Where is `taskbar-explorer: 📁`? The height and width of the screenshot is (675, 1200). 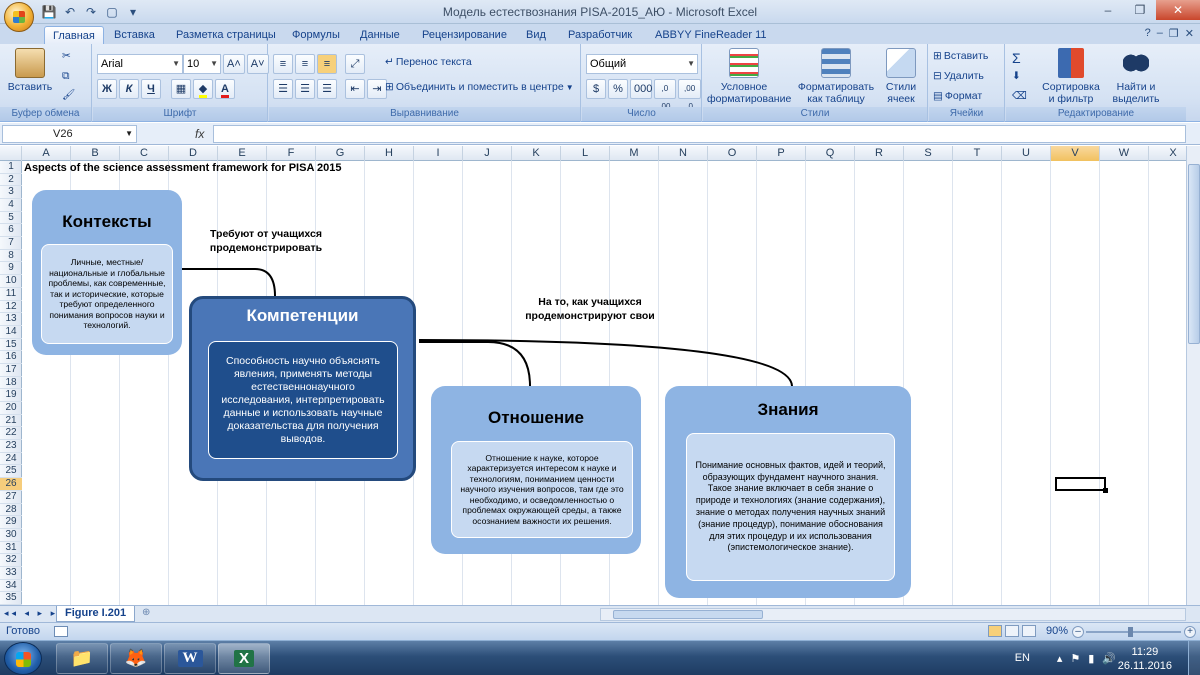
taskbar-explorer: 📁 is located at coordinates (82, 658).